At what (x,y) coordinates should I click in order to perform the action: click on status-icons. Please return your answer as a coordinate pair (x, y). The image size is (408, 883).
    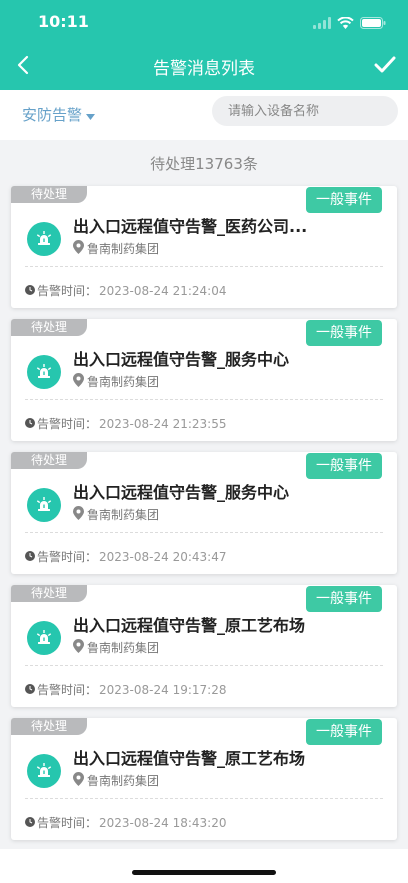
    Looking at the image, I should click on (349, 23).